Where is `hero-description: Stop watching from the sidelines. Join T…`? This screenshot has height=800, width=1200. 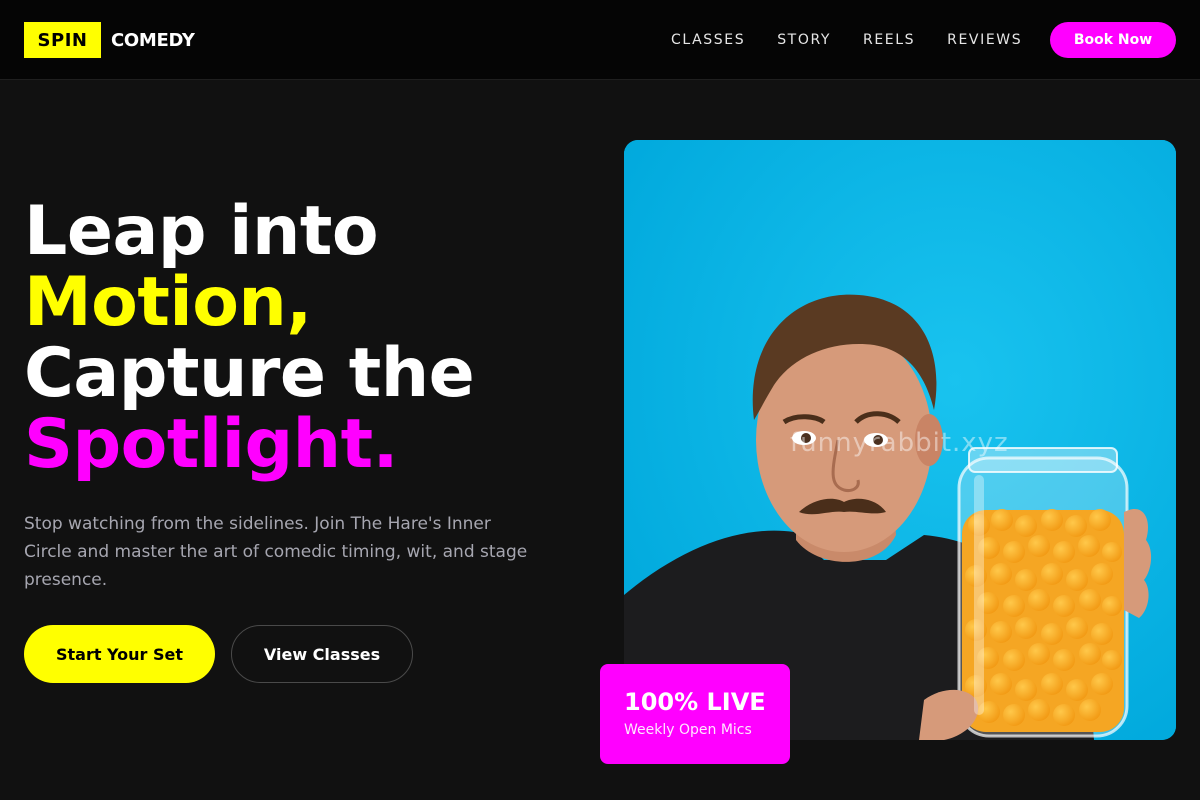 hero-description: Stop watching from the sidelines. Join T… is located at coordinates (276, 552).